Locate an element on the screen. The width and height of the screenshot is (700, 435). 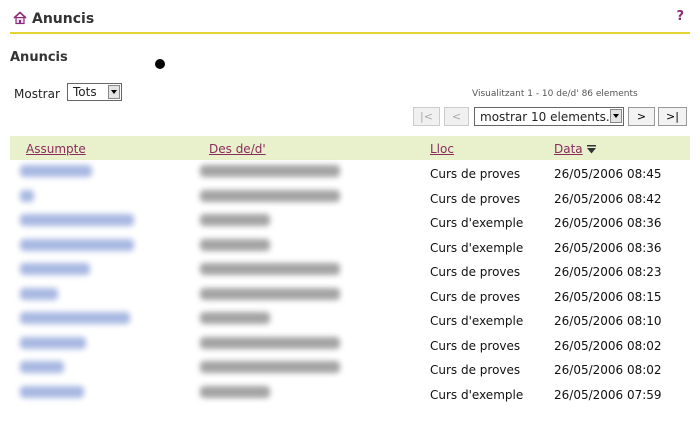
date-cell: 26/05/2006 07:59 is located at coordinates (608, 394).